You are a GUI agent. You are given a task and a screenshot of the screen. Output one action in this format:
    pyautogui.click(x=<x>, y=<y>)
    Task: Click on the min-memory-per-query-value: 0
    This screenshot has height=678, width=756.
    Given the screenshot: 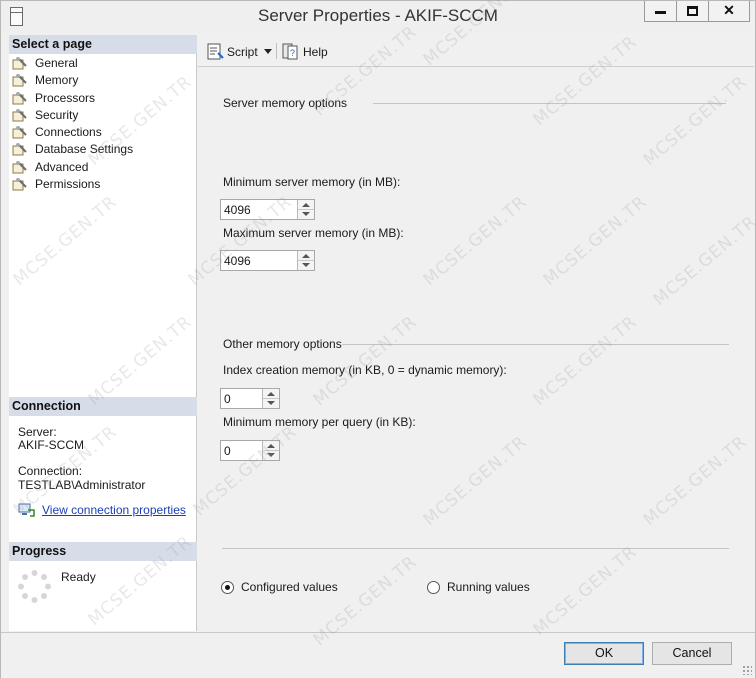 What is the action you would take?
    pyautogui.click(x=227, y=451)
    